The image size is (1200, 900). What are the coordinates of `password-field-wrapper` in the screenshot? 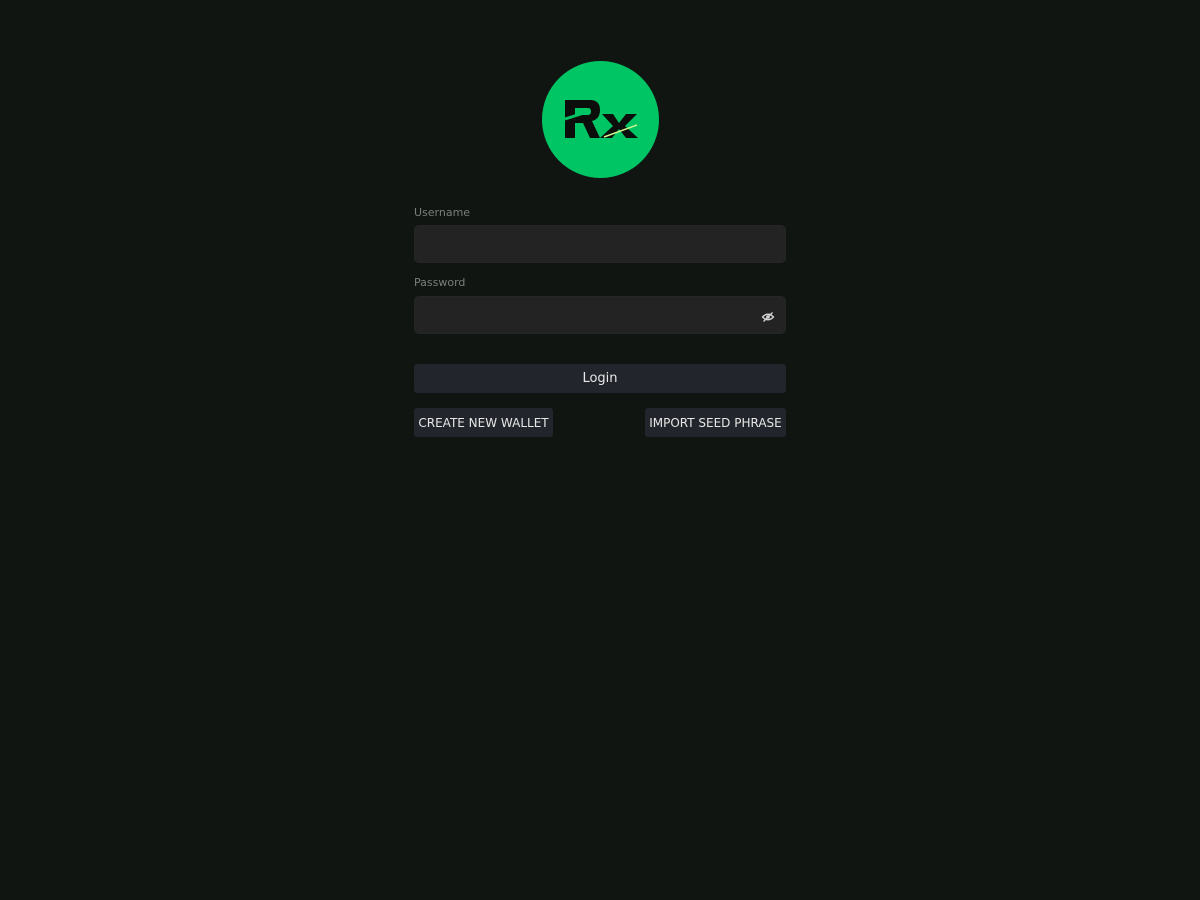 It's located at (600, 315).